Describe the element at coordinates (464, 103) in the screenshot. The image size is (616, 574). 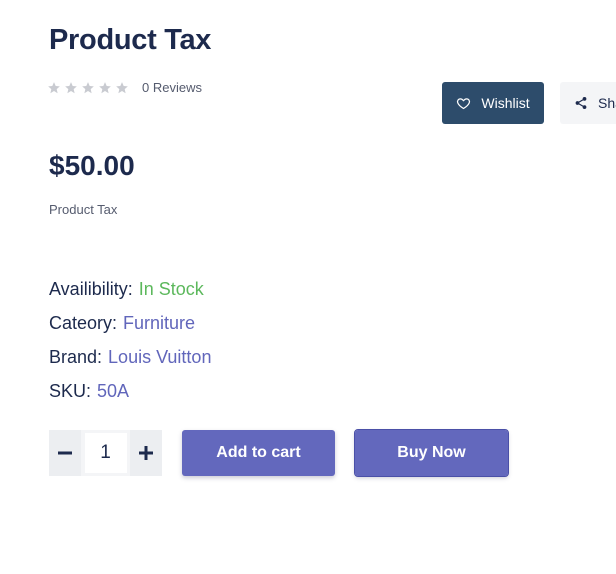
I see `heart-icon` at that location.